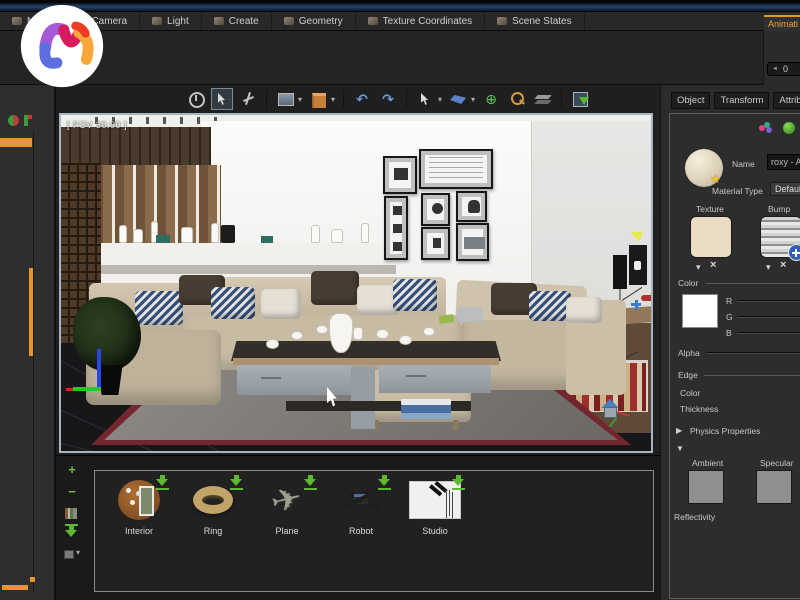 The height and width of the screenshot is (600, 800). I want to click on asset-item-ring: Ring, so click(213, 505).